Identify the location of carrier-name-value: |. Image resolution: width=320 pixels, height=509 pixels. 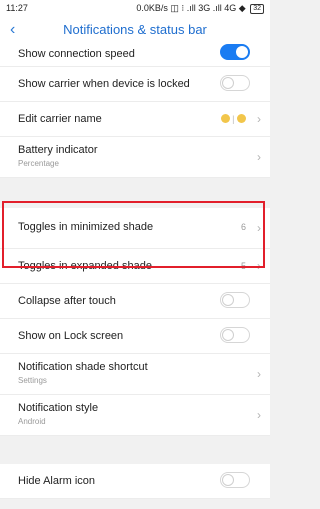
(233, 119).